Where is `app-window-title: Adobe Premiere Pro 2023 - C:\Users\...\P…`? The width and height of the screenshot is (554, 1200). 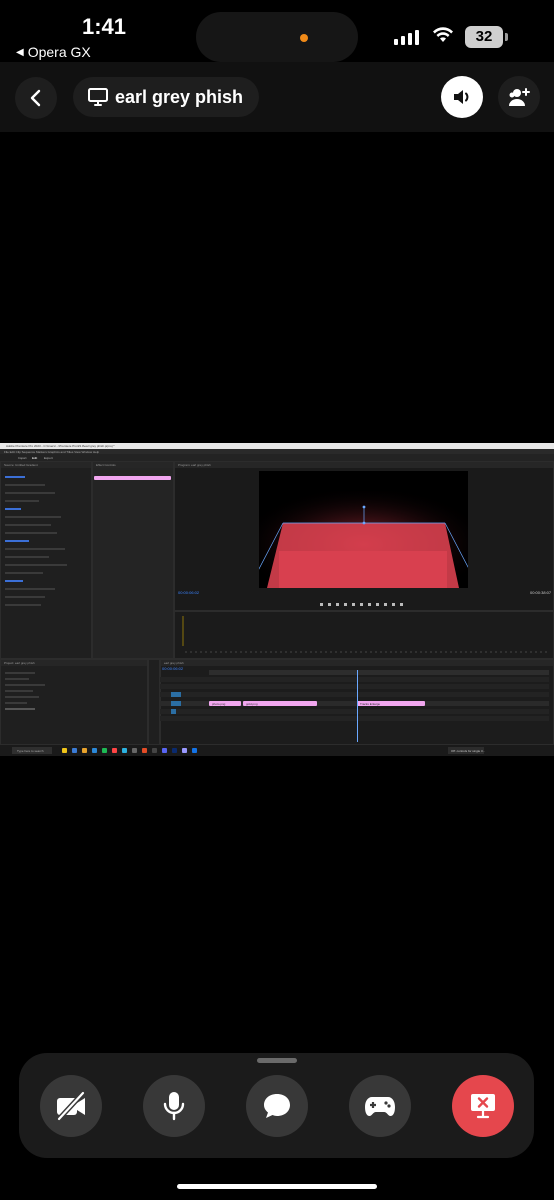 app-window-title: Adobe Premiere Pro 2023 - C:\Users\...\P… is located at coordinates (60, 446).